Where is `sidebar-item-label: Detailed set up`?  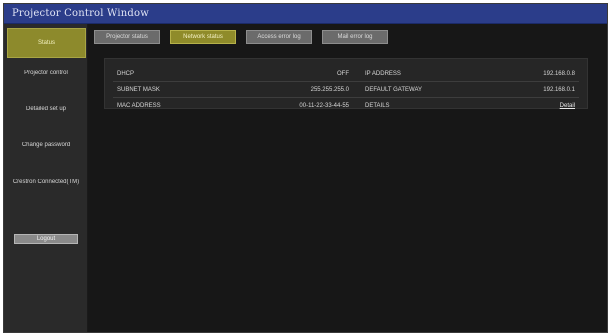 sidebar-item-label: Detailed set up is located at coordinates (46, 109).